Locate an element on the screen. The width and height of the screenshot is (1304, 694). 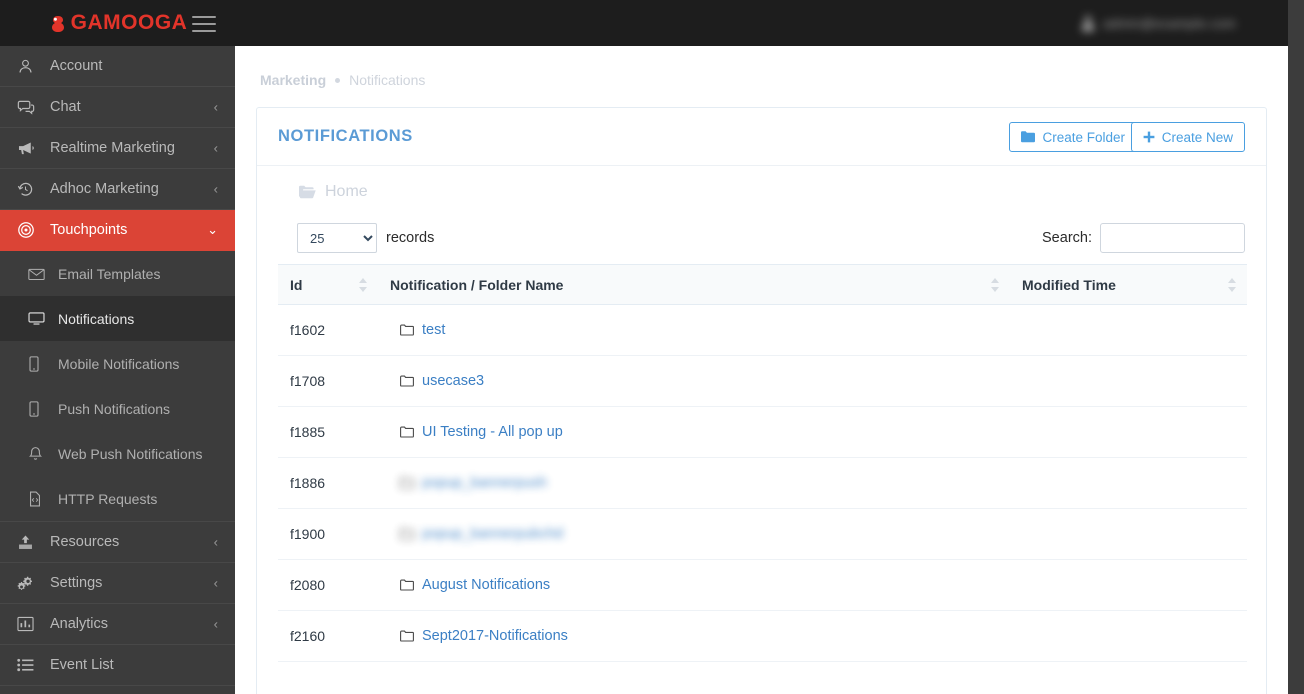
sidebar-item-settings: Settings ‹ is located at coordinates (117, 583).